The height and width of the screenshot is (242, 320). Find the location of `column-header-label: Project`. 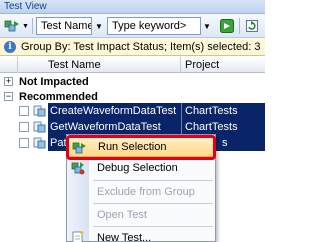

column-header-label: Project is located at coordinates (202, 65).